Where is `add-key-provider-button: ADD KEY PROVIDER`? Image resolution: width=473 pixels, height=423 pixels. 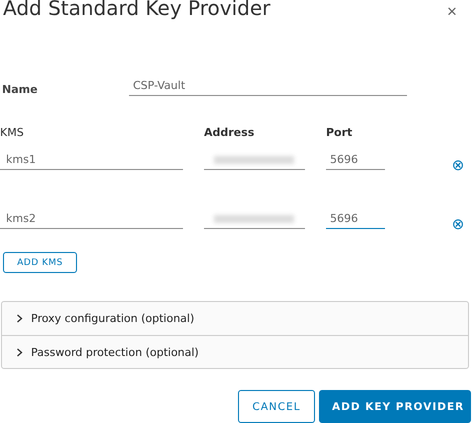 add-key-provider-button: ADD KEY PROVIDER is located at coordinates (395, 406).